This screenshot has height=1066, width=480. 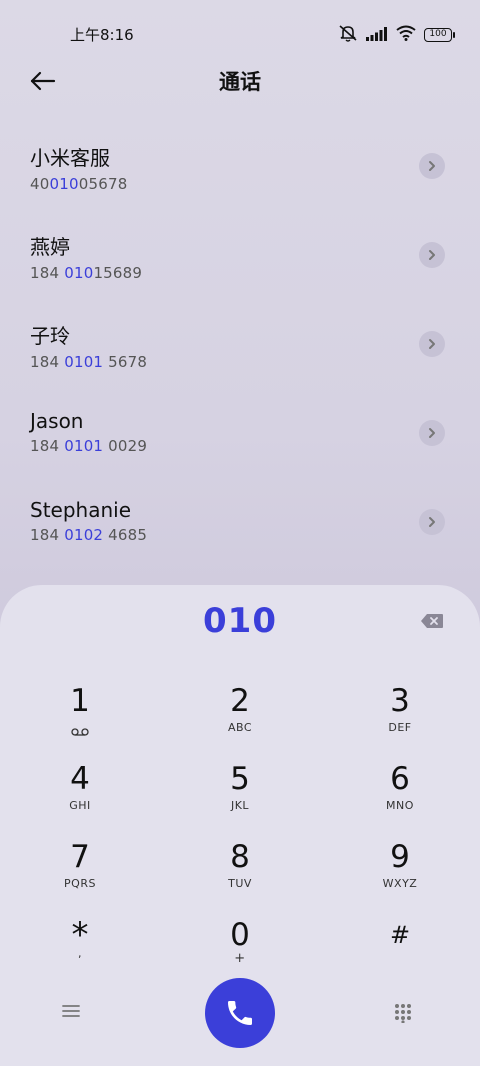 I want to click on wifi-icon, so click(x=406, y=35).